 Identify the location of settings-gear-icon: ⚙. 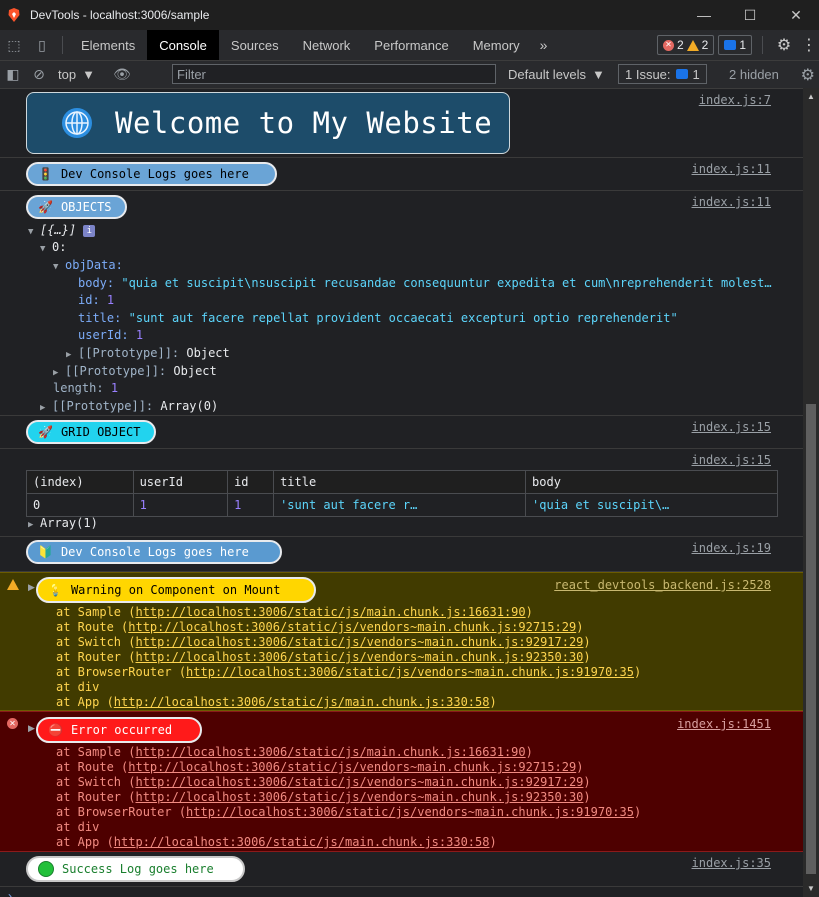
(784, 45).